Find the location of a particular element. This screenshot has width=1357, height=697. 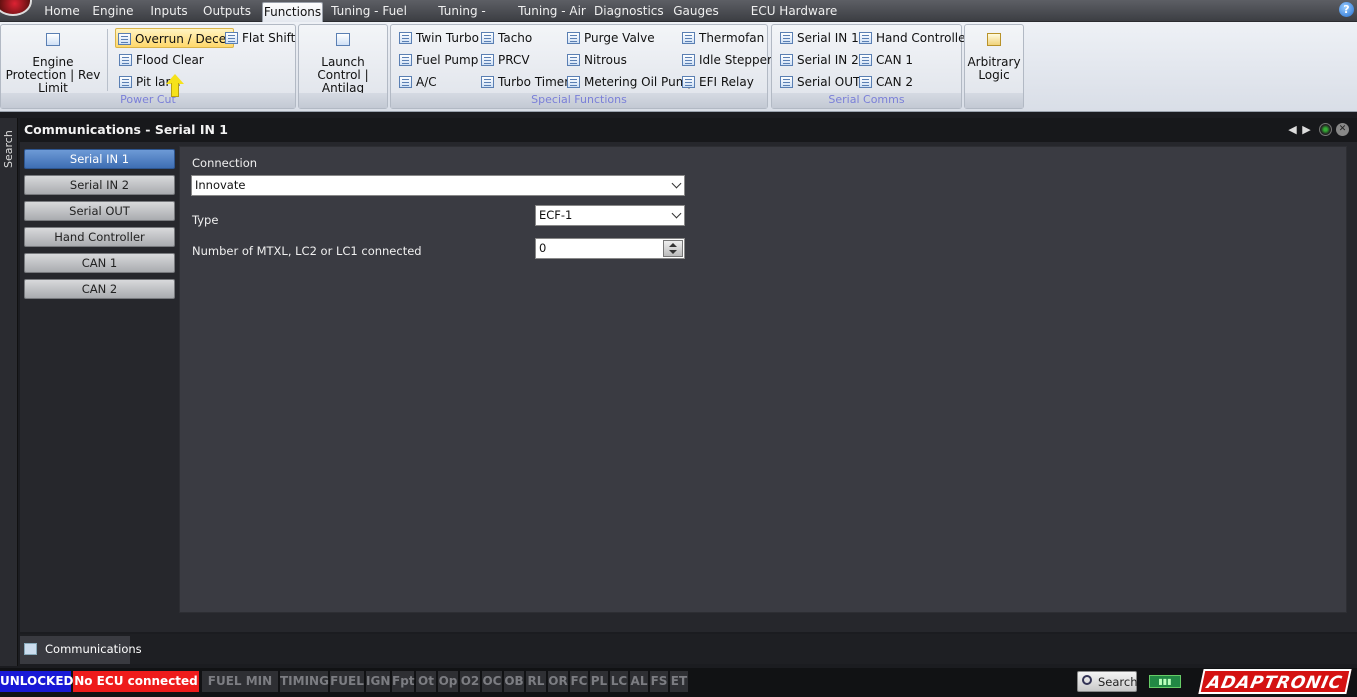

menu-inputs: Inputs is located at coordinates (169, 12).